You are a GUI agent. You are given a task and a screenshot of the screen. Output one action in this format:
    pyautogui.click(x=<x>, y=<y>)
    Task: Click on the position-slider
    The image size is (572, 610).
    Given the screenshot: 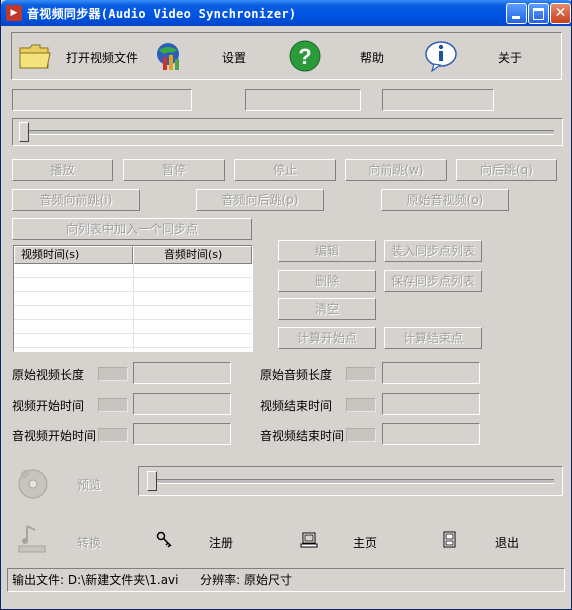 What is the action you would take?
    pyautogui.click(x=287, y=132)
    